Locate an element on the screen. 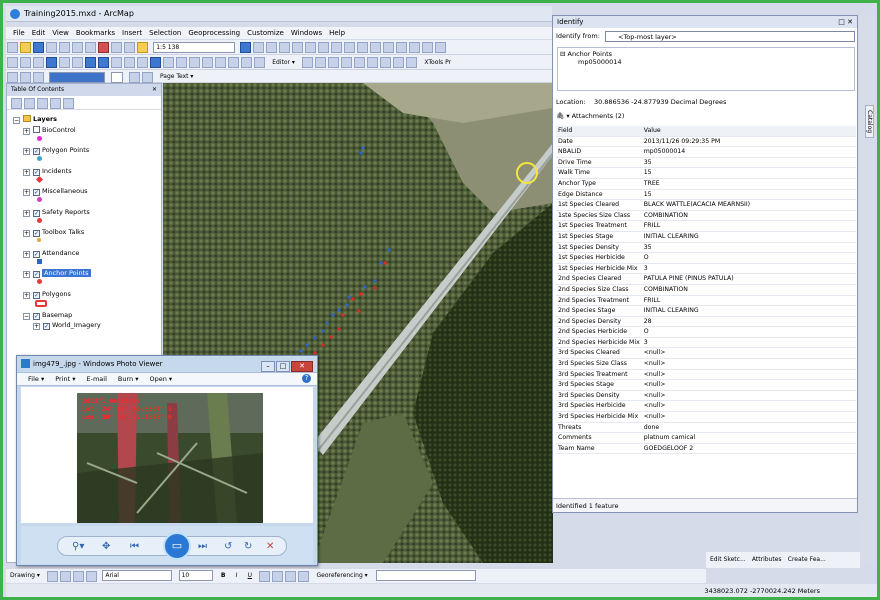 The image size is (880, 600). toc-item-toolbox-talks: + Toolbox Talks is located at coordinates (53, 232).